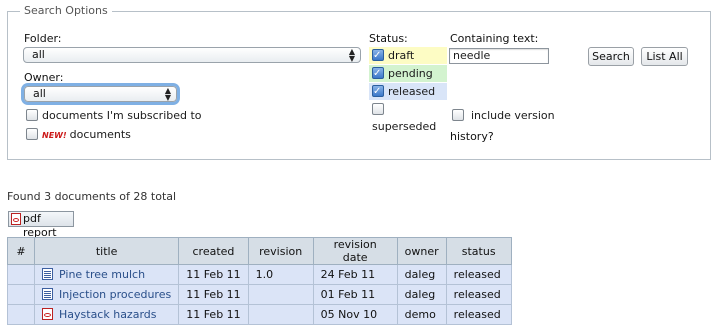 This screenshot has width=725, height=331. What do you see at coordinates (100, 94) in the screenshot?
I see `owner-select: all ▲ ▼` at bounding box center [100, 94].